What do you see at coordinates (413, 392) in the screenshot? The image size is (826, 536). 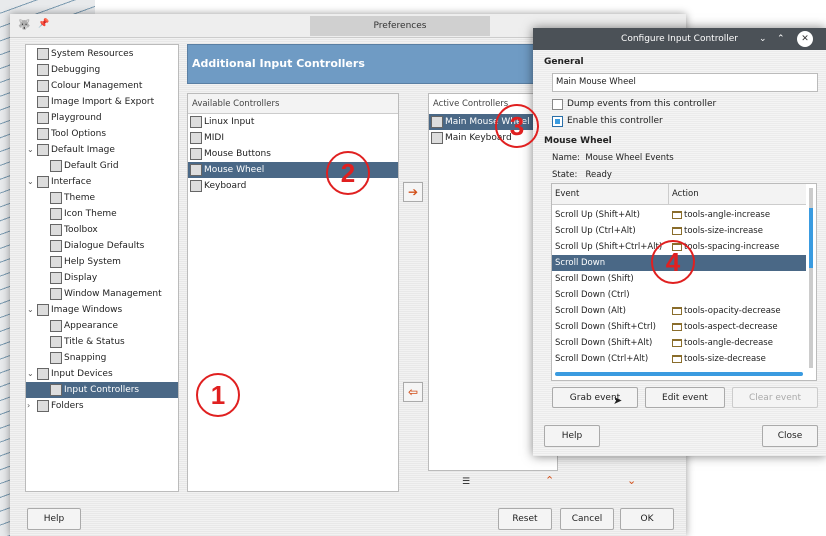 I see `remove-controller-button: ⇦` at bounding box center [413, 392].